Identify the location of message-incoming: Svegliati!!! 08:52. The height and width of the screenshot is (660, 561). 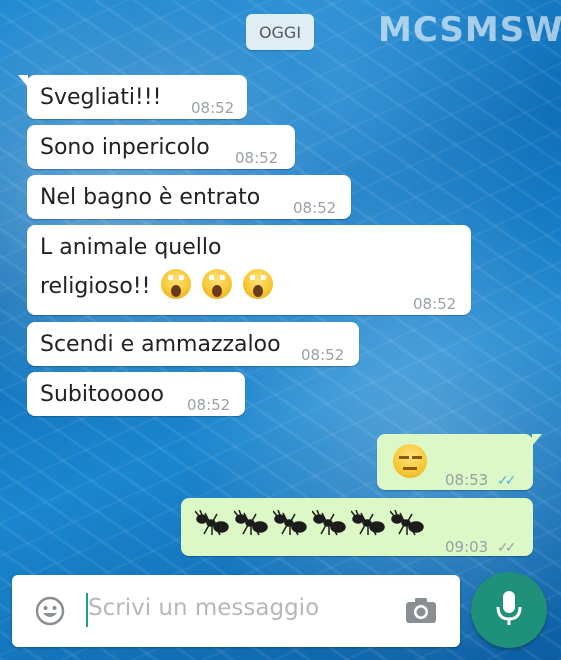
(132, 97).